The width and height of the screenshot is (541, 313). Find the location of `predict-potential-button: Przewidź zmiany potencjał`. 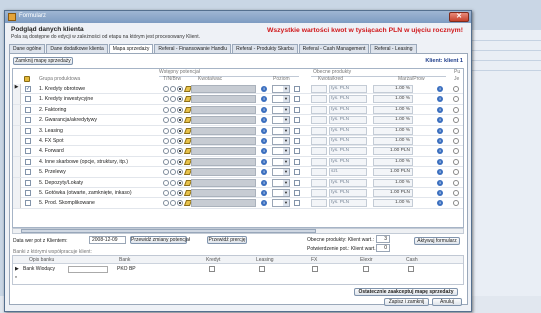

predict-potential-button: Przewidź zmiany potencjał is located at coordinates (160, 240).